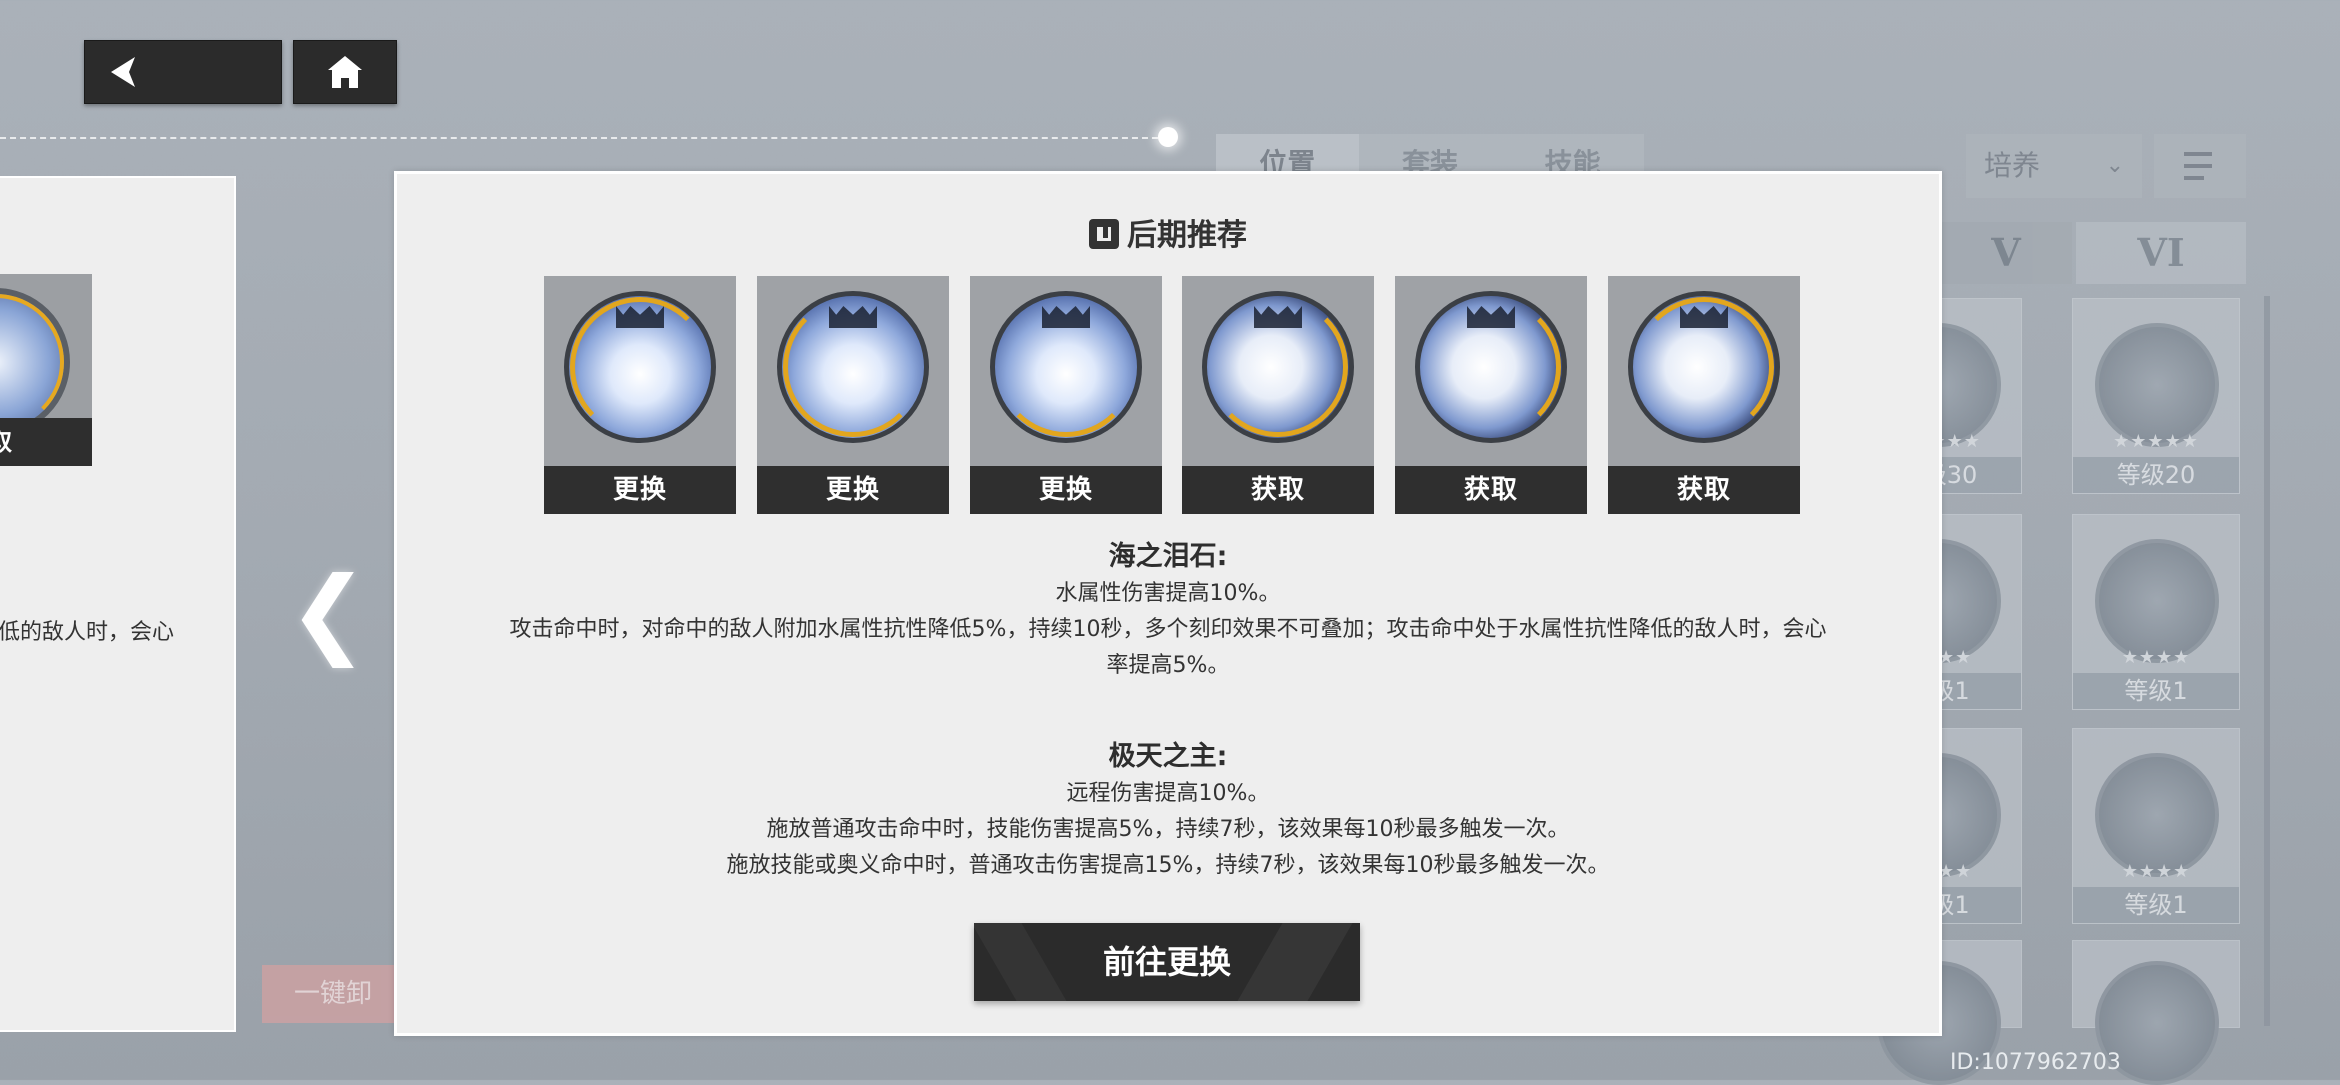  What do you see at coordinates (2156, 475) in the screenshot?
I see `card-level: 等级20` at bounding box center [2156, 475].